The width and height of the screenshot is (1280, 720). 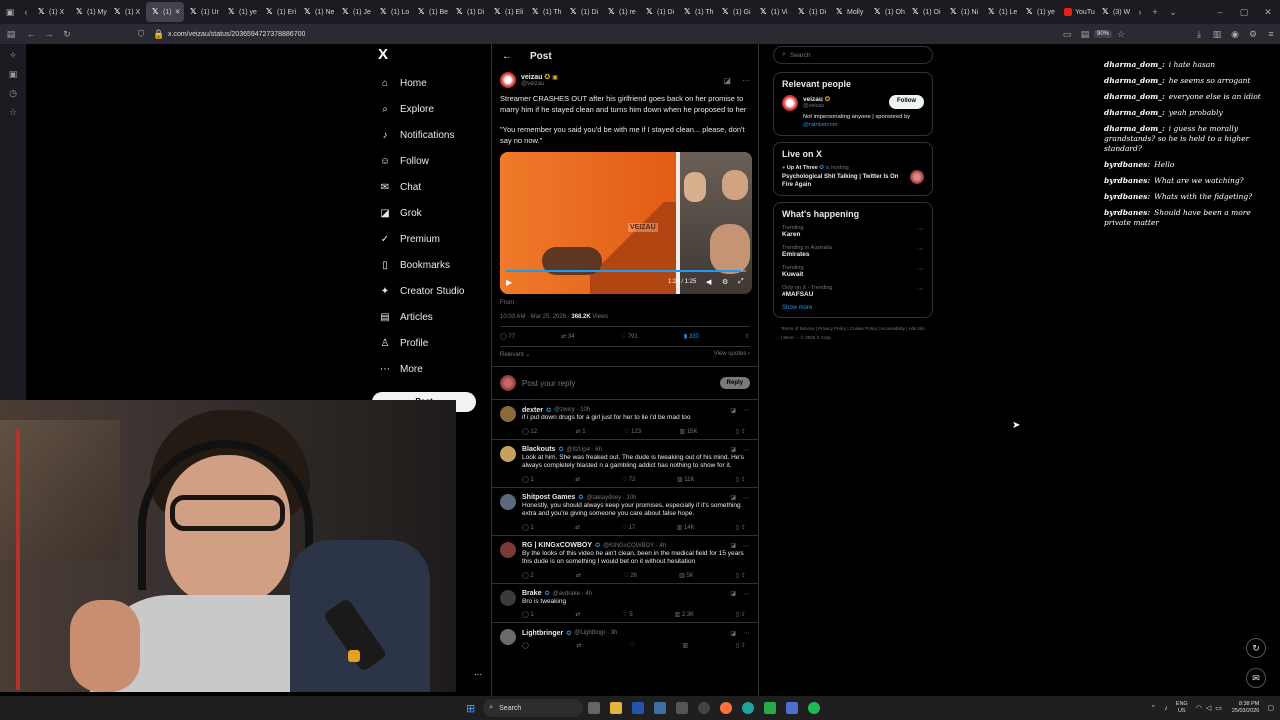 What do you see at coordinates (1077, 12) in the screenshot?
I see `browser-tab: YouTu` at bounding box center [1077, 12].